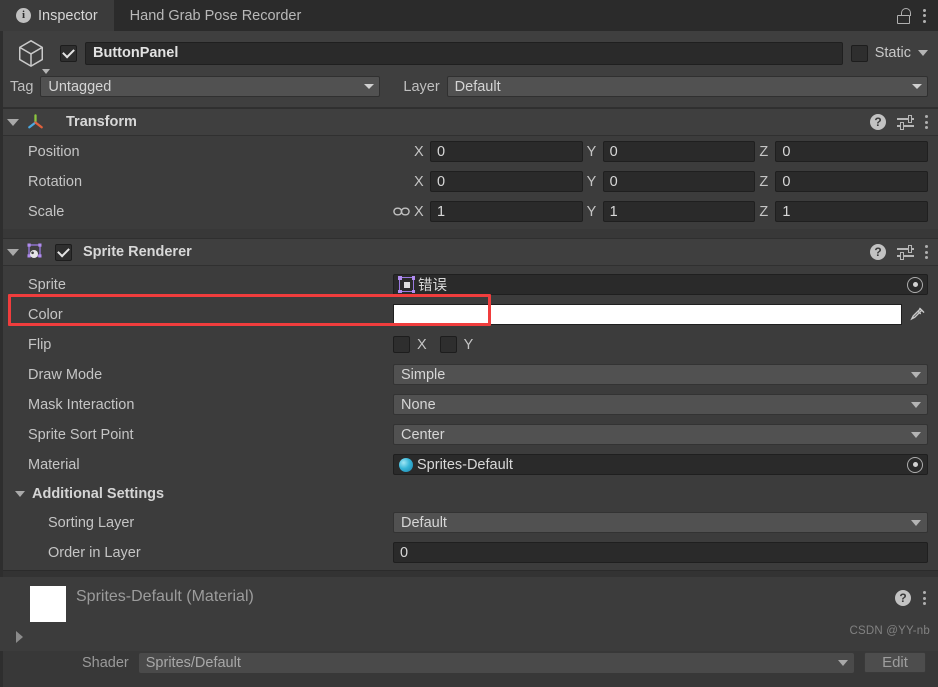 The height and width of the screenshot is (687, 938). Describe the element at coordinates (892, 53) in the screenshot. I see `static-label: Static` at that location.